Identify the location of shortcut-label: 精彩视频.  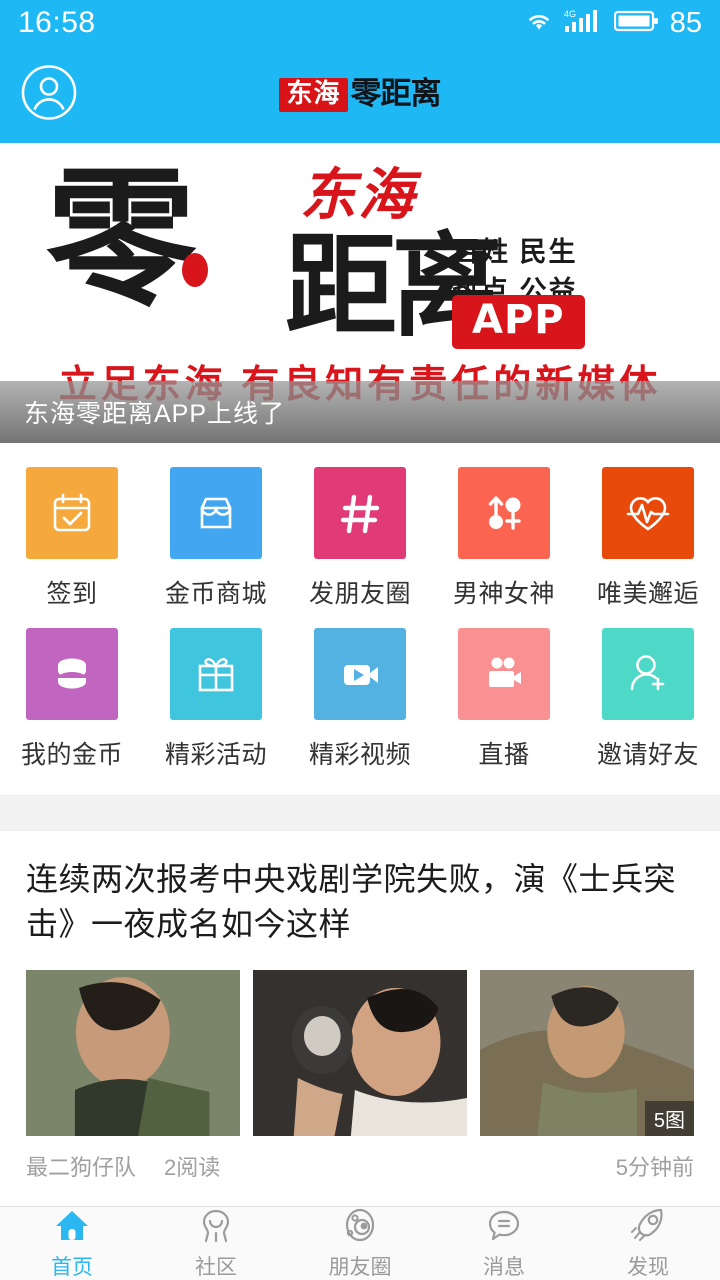
(359, 755).